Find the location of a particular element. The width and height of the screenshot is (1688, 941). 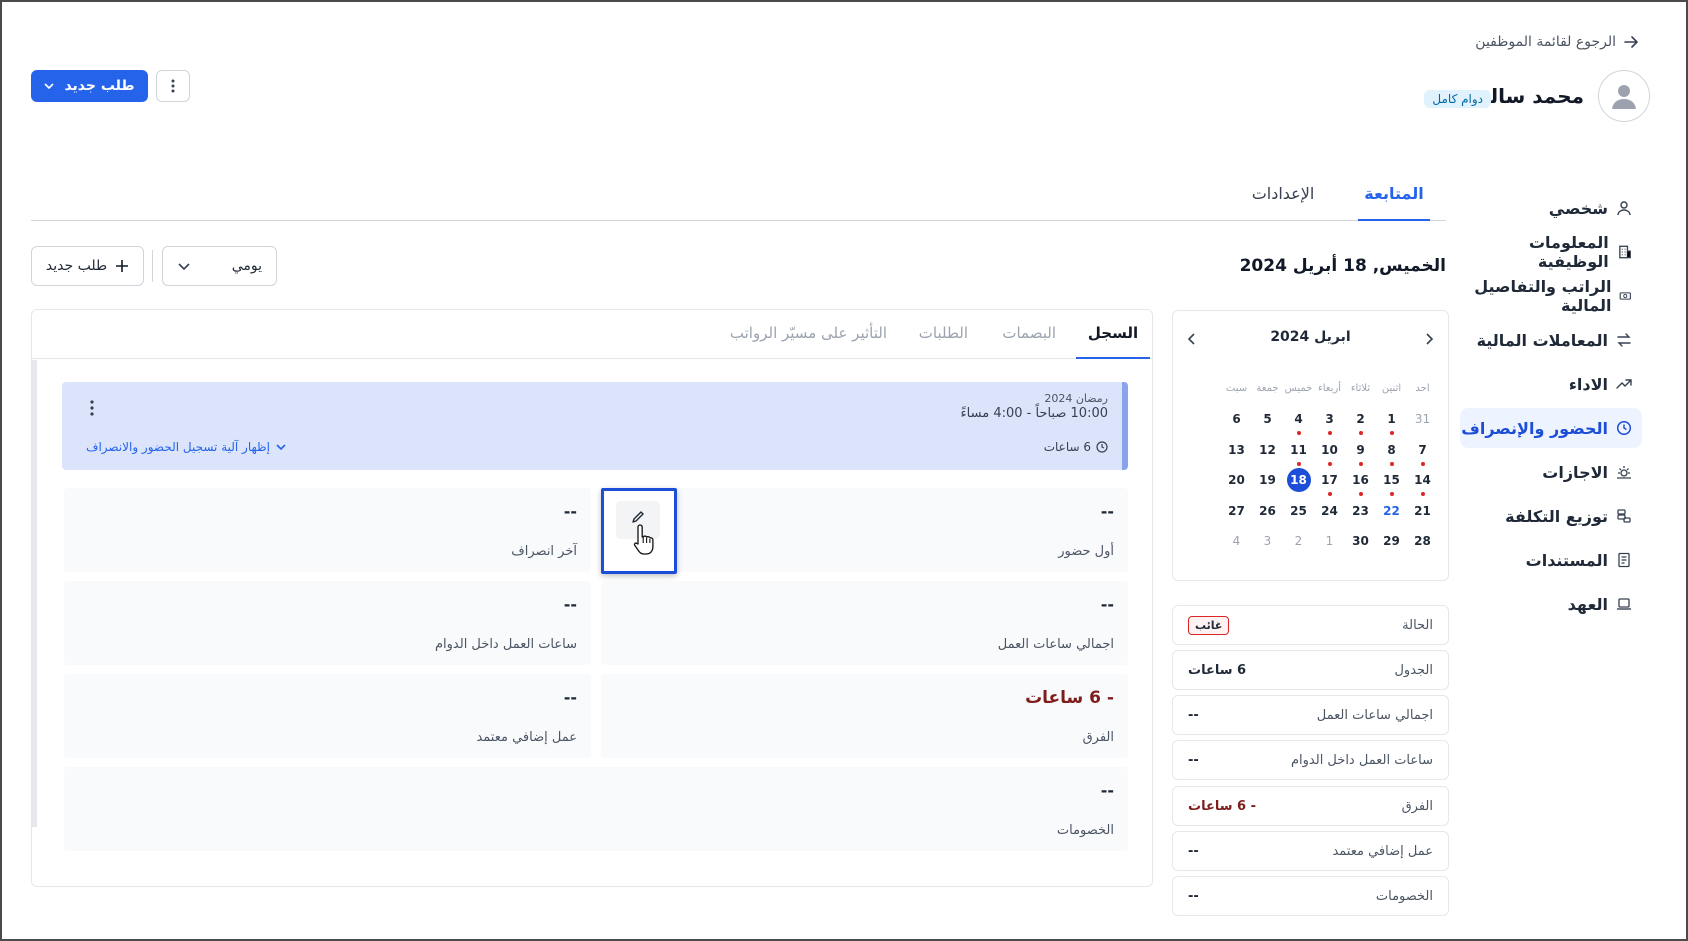

calendar-day-number: 1 is located at coordinates (1391, 419).